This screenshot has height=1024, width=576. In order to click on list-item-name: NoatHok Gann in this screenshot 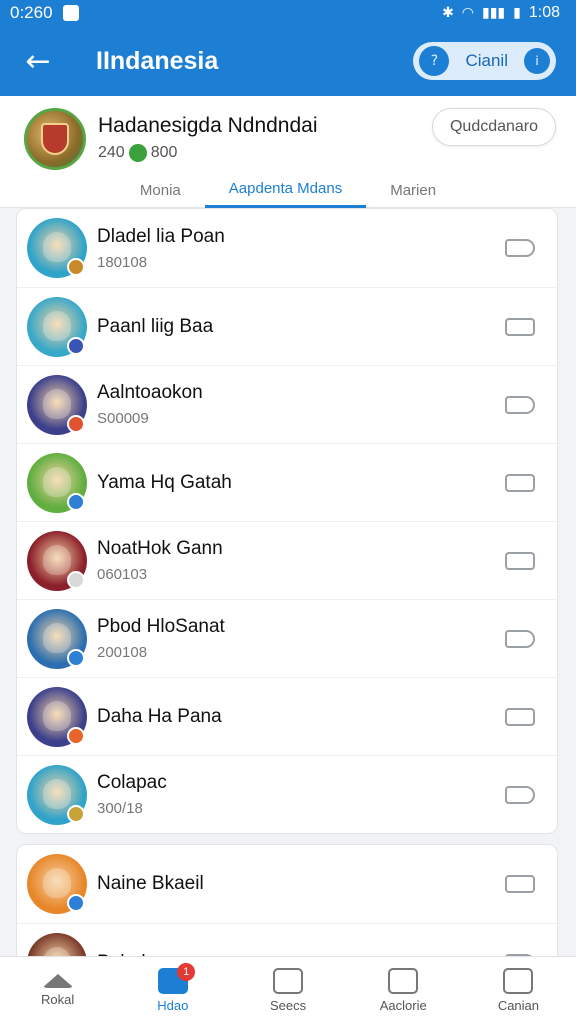, I will do `click(160, 548)`.